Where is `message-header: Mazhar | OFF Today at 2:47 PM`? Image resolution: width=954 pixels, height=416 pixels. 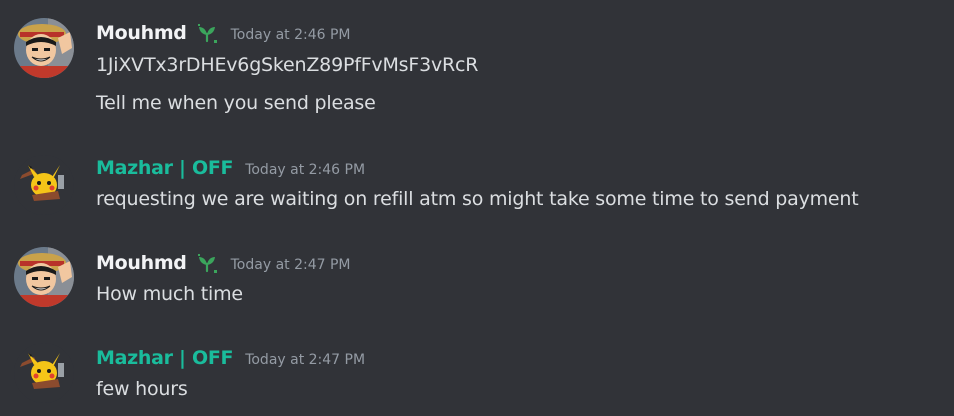
message-header: Mazhar | OFF Today at 2:47 PM is located at coordinates (230, 358).